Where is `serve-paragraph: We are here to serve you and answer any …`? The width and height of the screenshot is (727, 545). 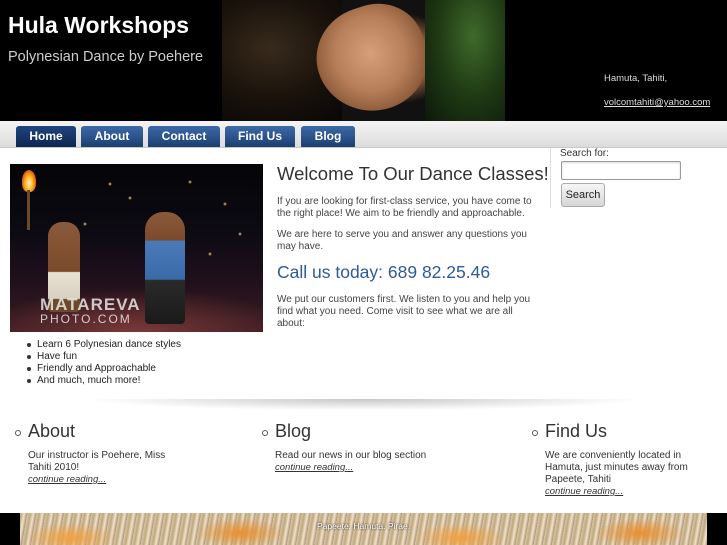 serve-paragraph: We are here to serve you and answer any … is located at coordinates (402, 240).